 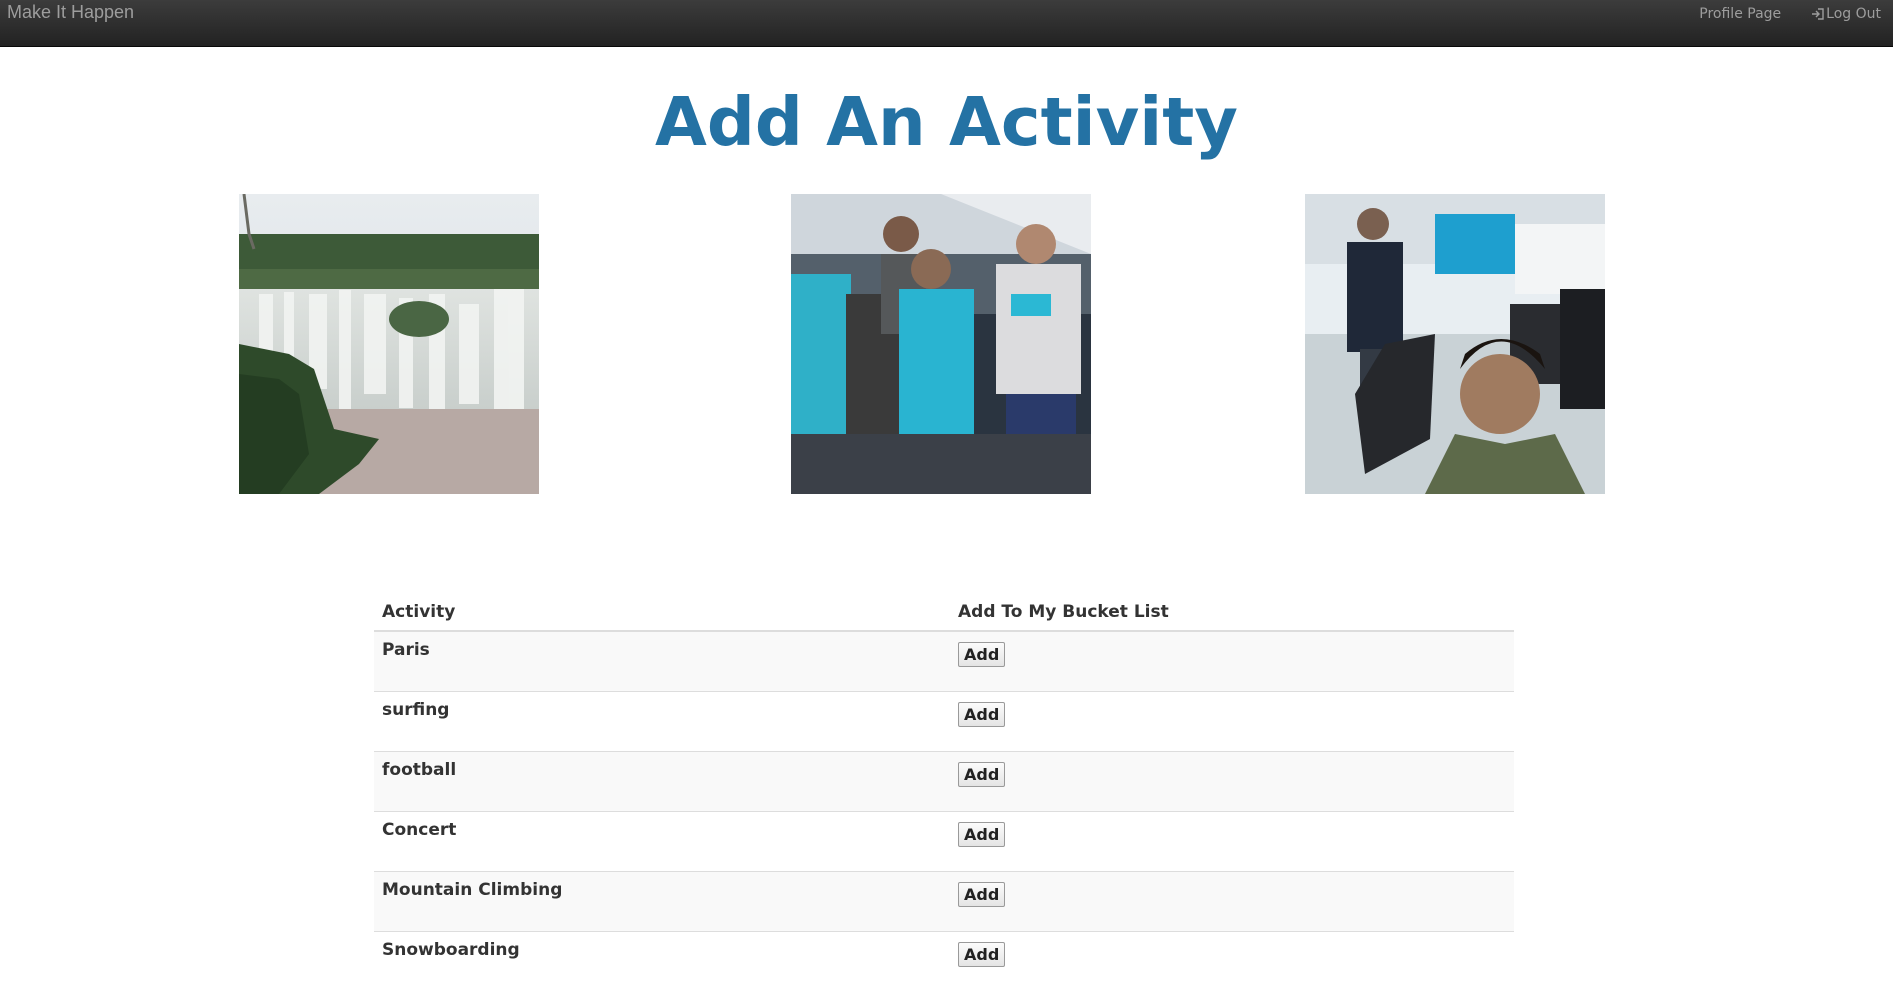 I want to click on table-row: Snowboarding Add, so click(x=944, y=961).